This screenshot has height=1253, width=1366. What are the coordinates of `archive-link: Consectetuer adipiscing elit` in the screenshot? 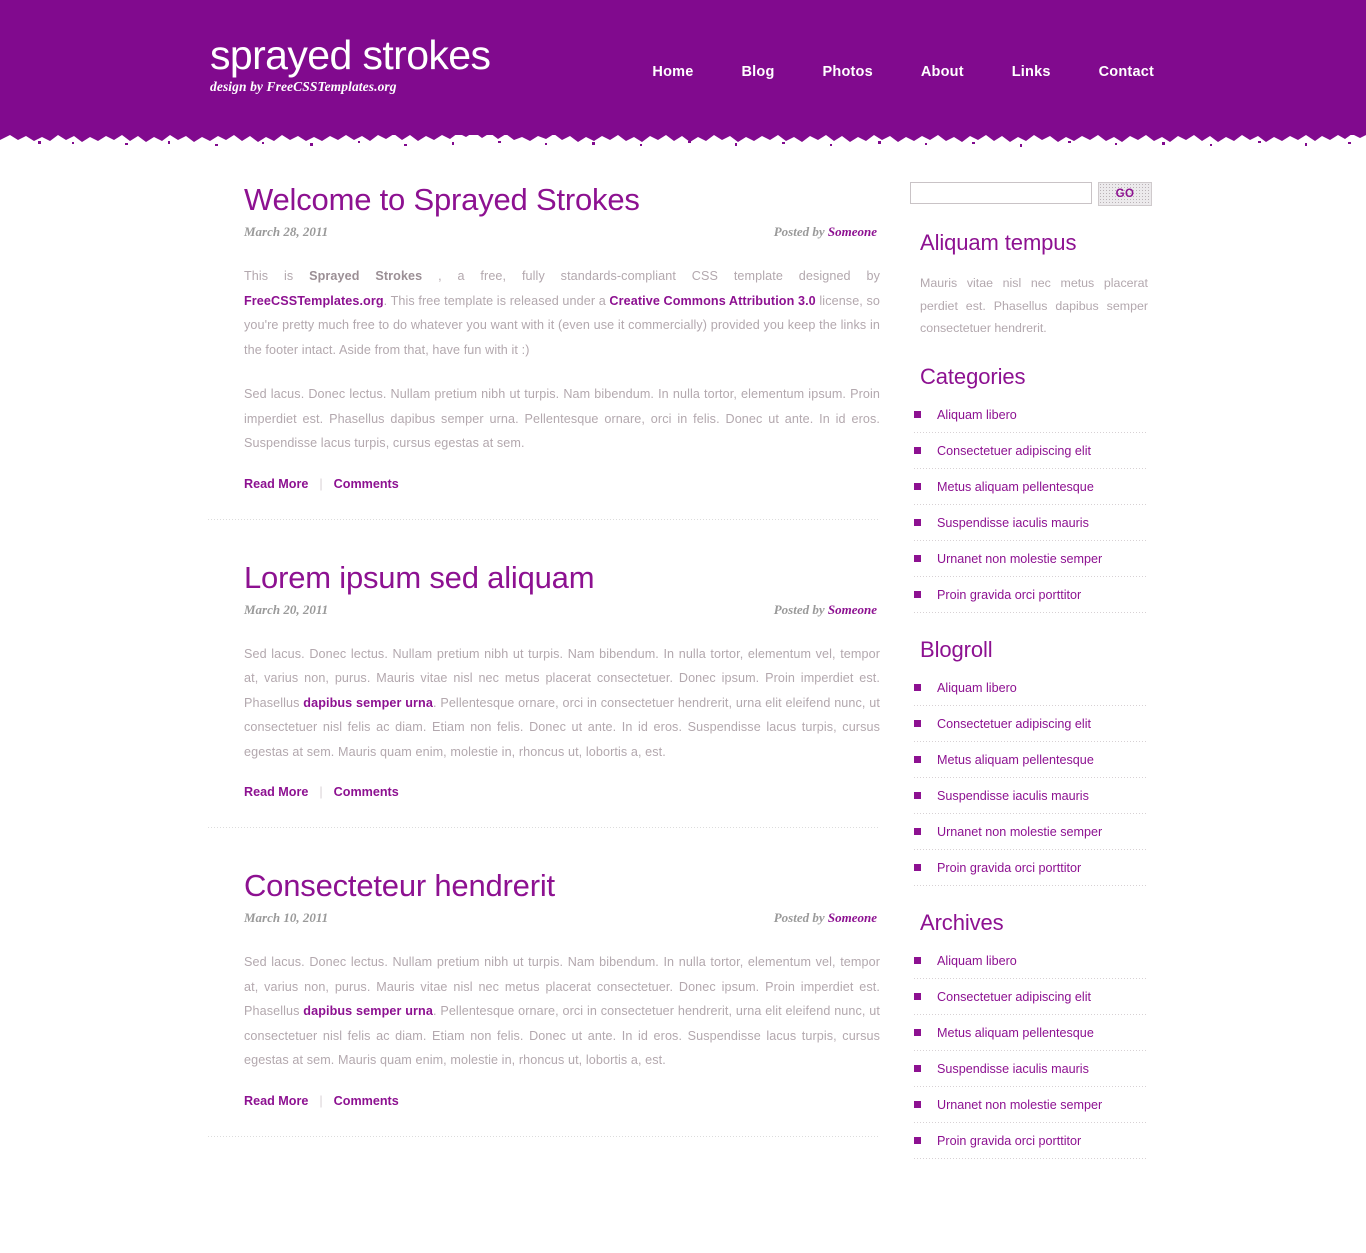 It's located at (1014, 997).